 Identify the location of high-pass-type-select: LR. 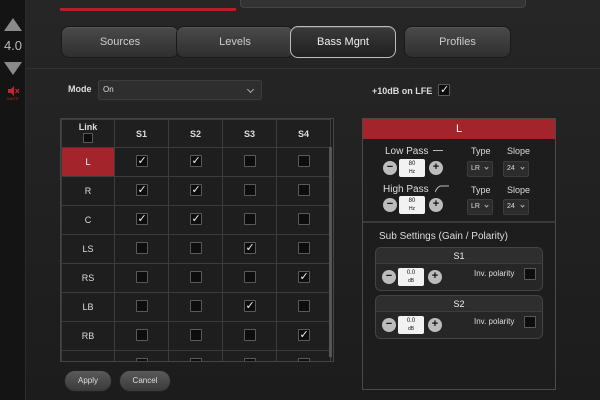
(480, 207).